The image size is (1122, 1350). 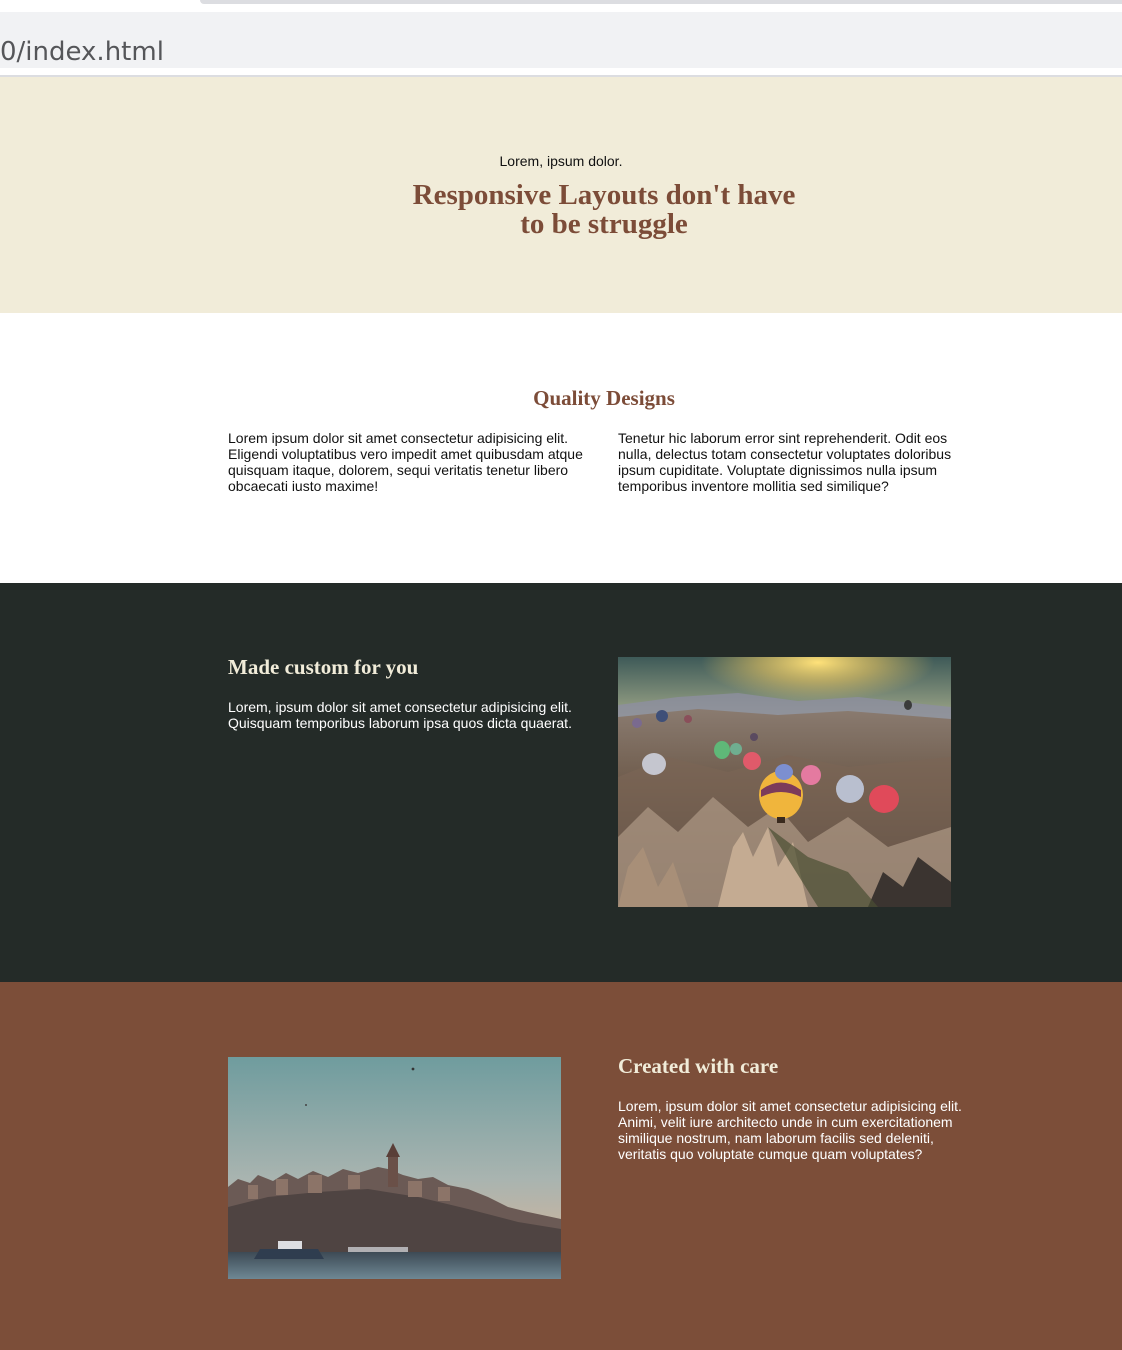 What do you see at coordinates (784, 782) in the screenshot?
I see `hot-air-balloons-image` at bounding box center [784, 782].